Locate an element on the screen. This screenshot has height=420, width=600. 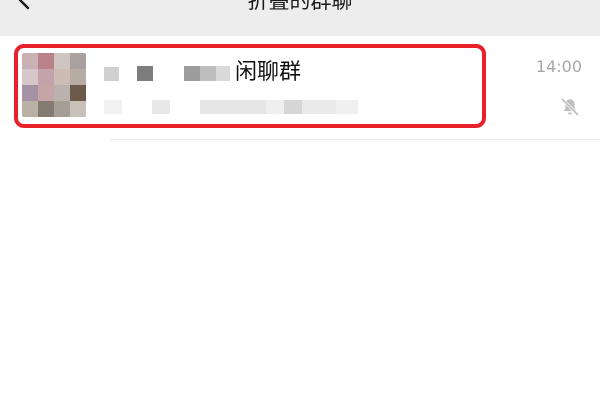
message-preview is located at coordinates (239, 107).